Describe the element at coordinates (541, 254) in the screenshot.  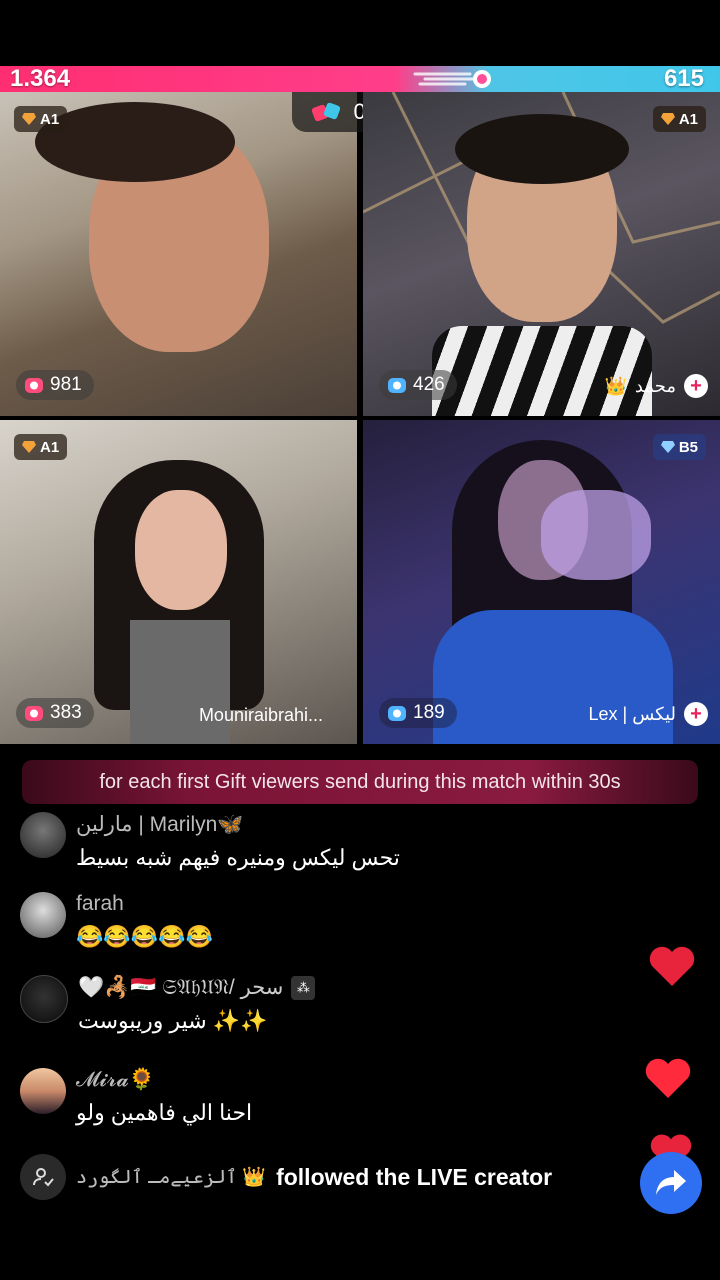
I see `guest-tile-2: A1 426 👑 محمد +` at that location.